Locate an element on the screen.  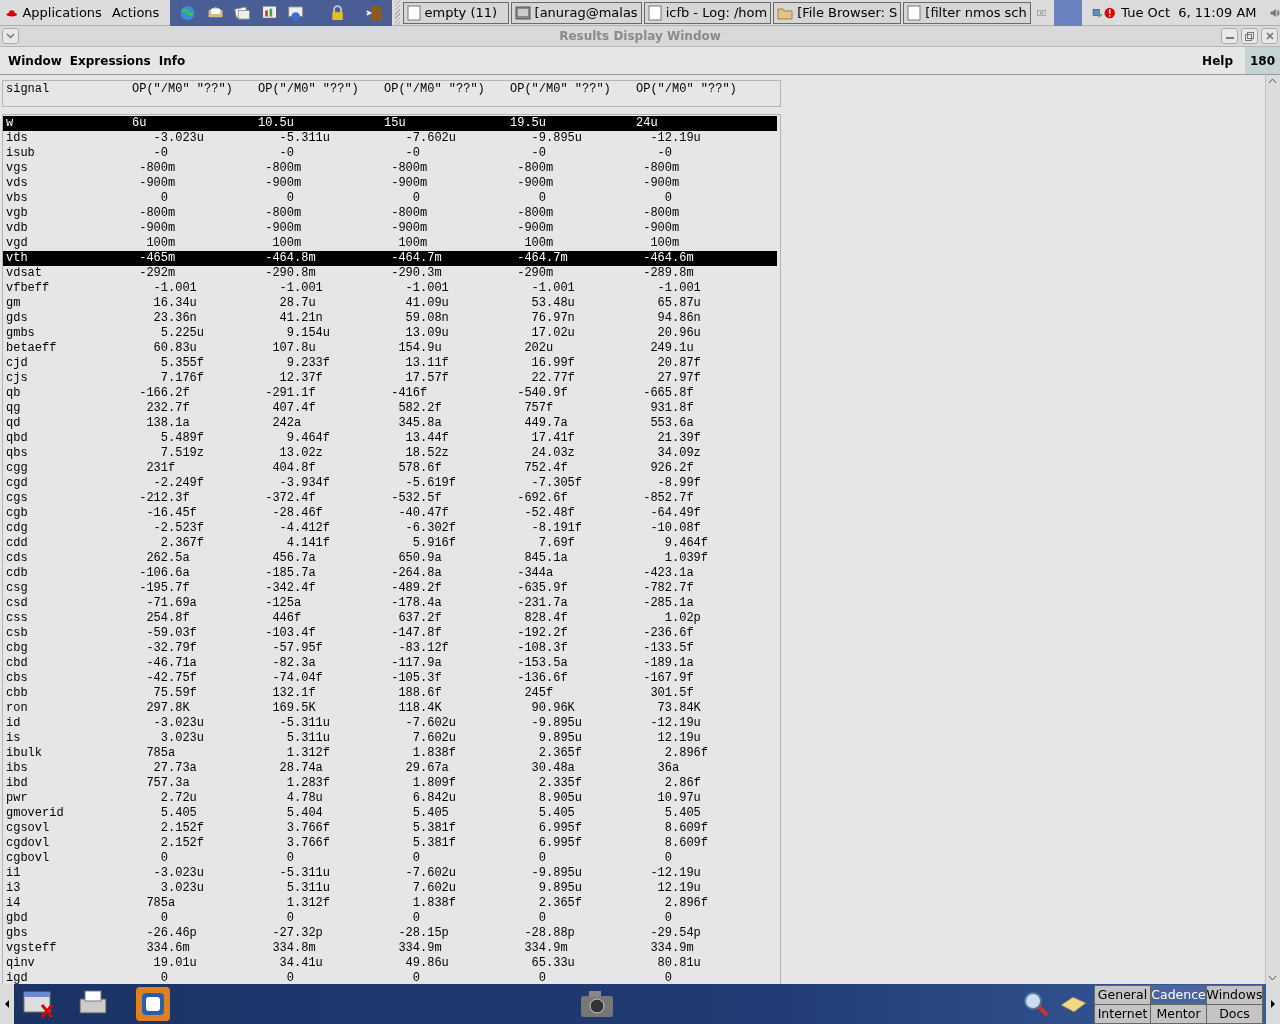
task-button: [anurag@malas is located at coordinates (576, 12).